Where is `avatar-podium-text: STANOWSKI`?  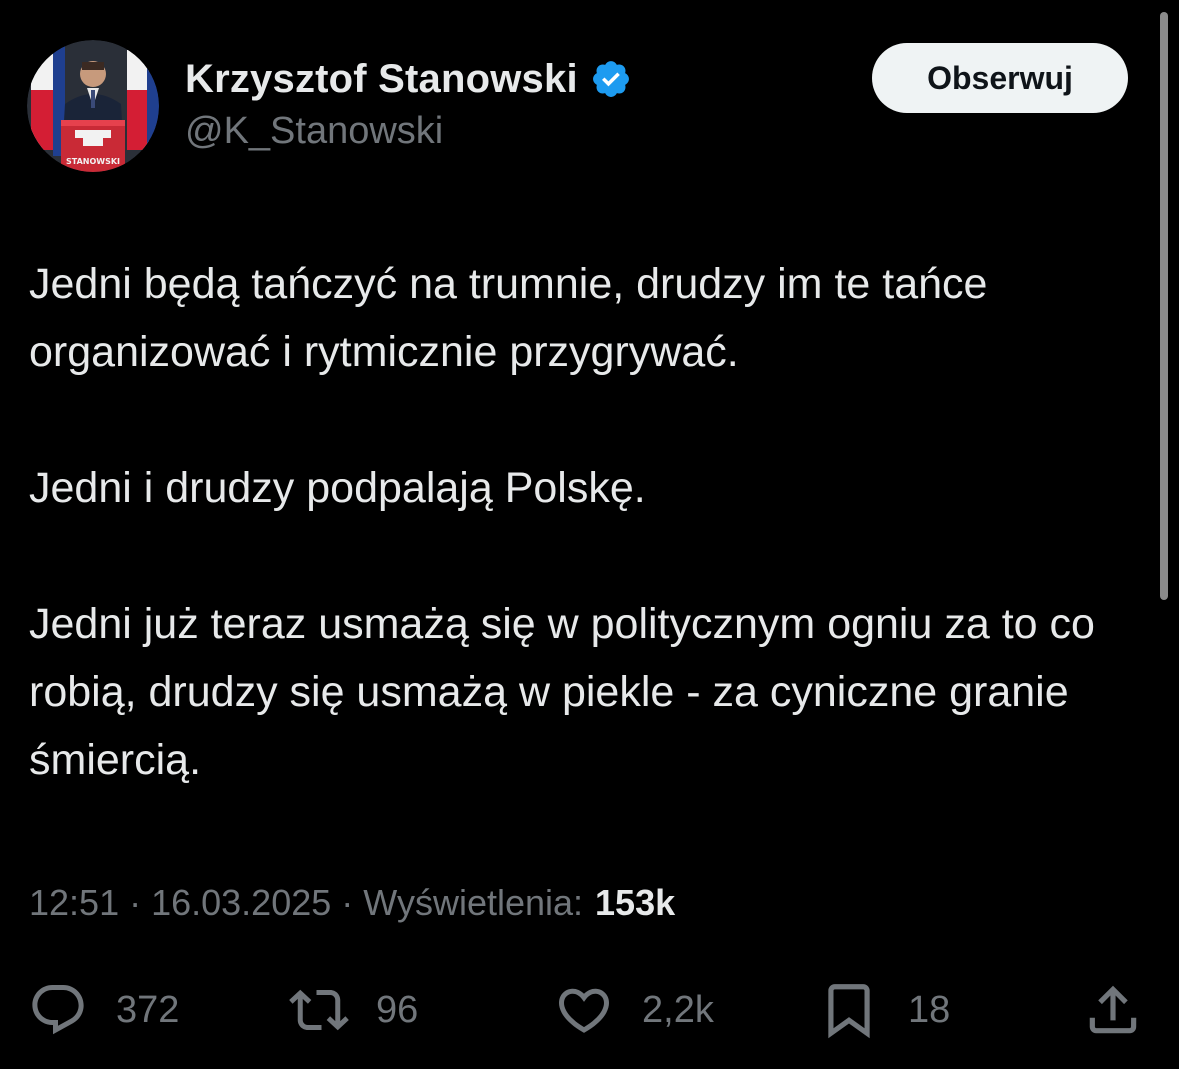
avatar-podium-text: STANOWSKI is located at coordinates (93, 161).